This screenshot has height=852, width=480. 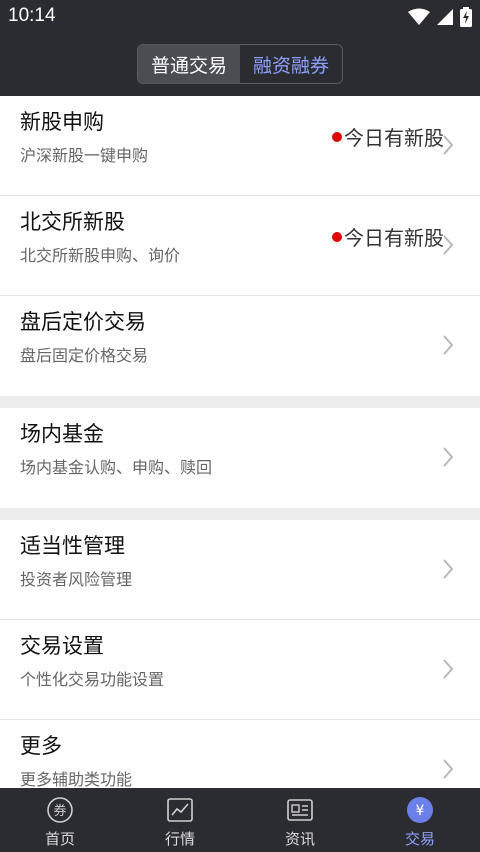 What do you see at coordinates (84, 155) in the screenshot?
I see `item-subtitle: 沪深新股一键申购` at bounding box center [84, 155].